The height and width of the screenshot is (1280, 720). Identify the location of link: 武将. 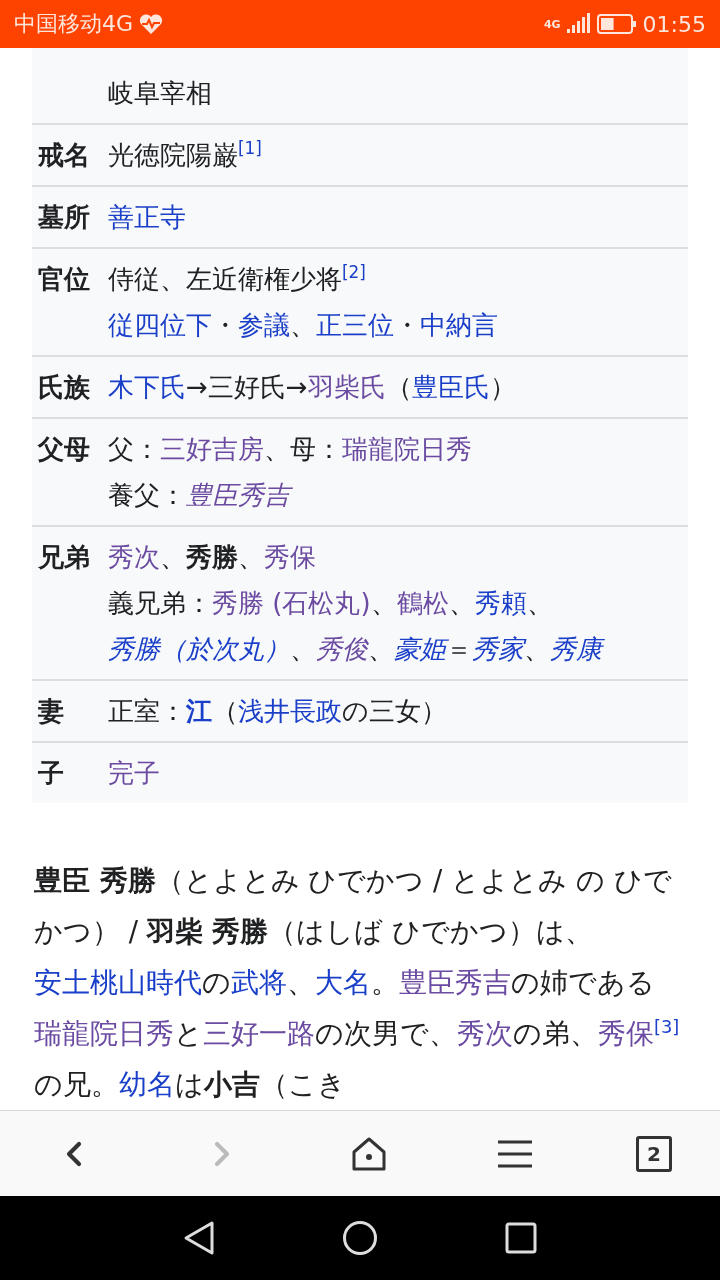
(259, 982).